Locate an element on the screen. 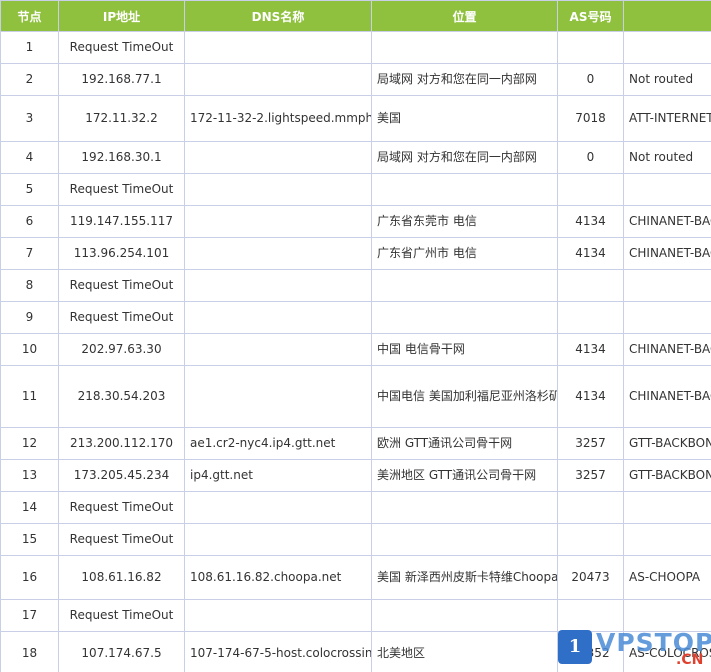  cell-as: 20473 is located at coordinates (590, 577).